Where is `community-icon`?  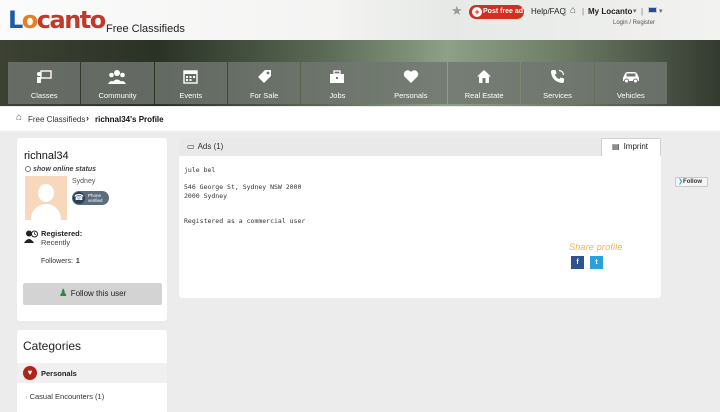
community-icon is located at coordinates (117, 77).